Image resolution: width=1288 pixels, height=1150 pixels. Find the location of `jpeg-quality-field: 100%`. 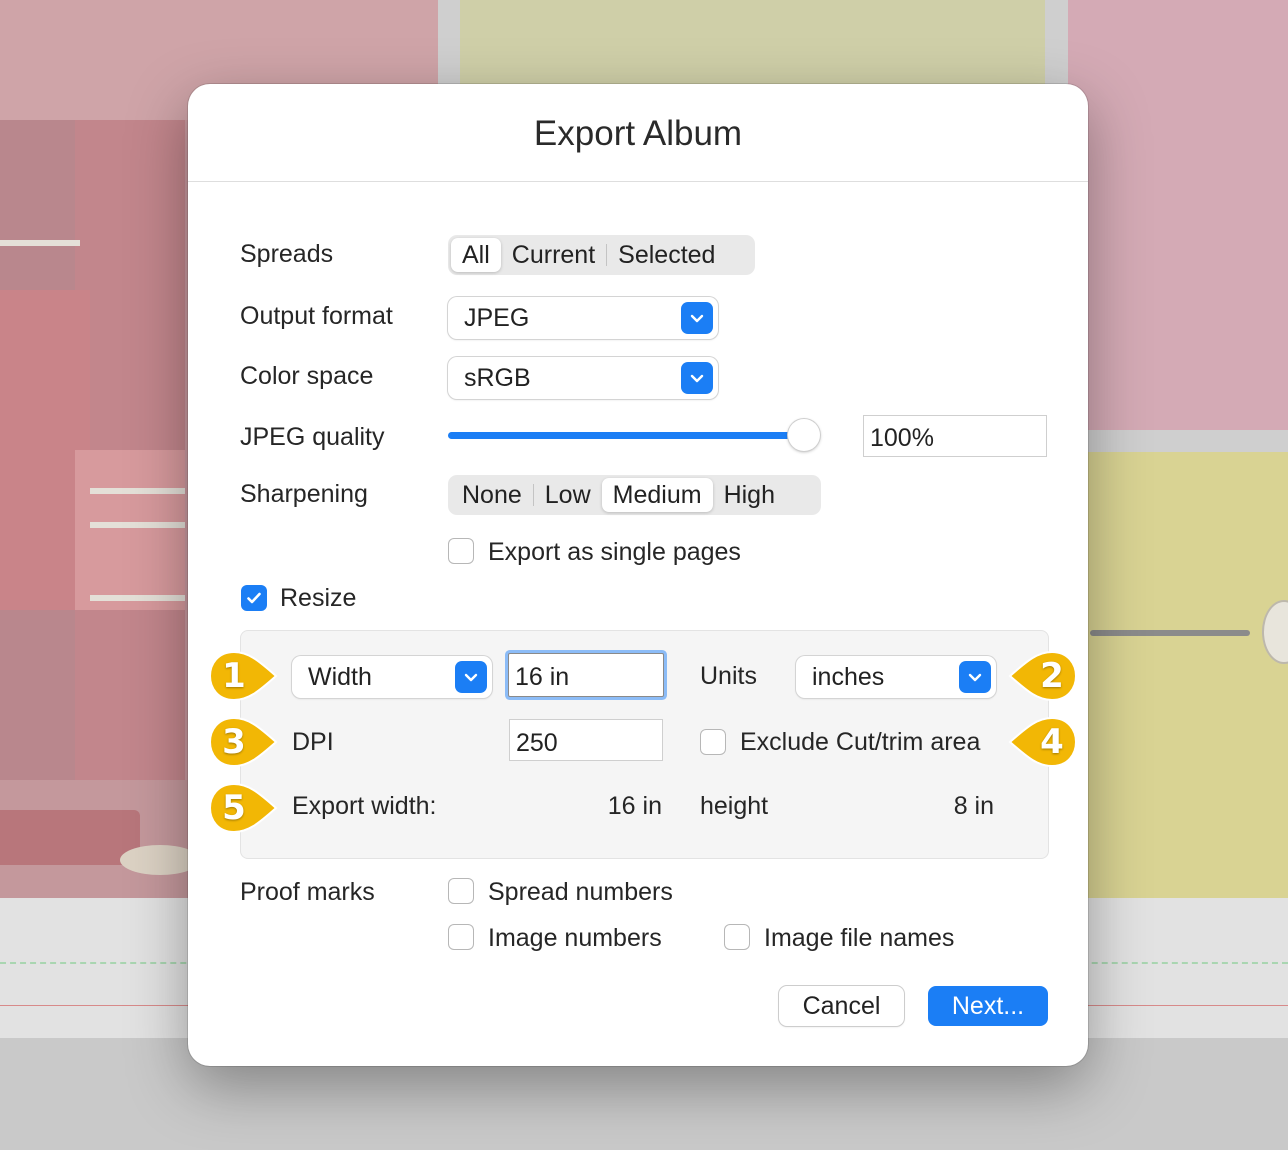

jpeg-quality-field: 100% is located at coordinates (955, 436).